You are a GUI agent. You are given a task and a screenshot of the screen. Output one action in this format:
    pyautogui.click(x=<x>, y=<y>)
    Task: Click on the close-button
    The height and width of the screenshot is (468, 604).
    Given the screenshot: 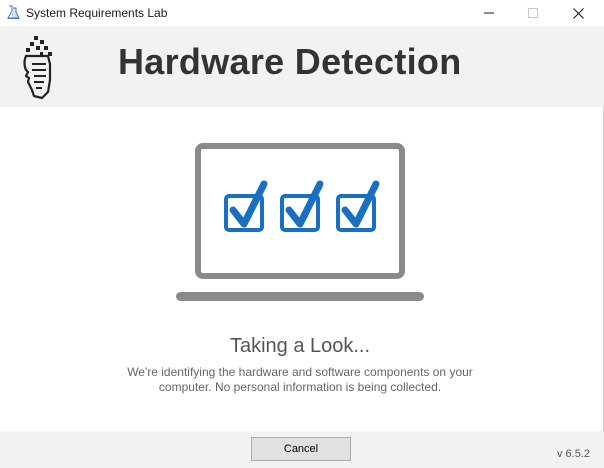 What is the action you would take?
    pyautogui.click(x=578, y=13)
    